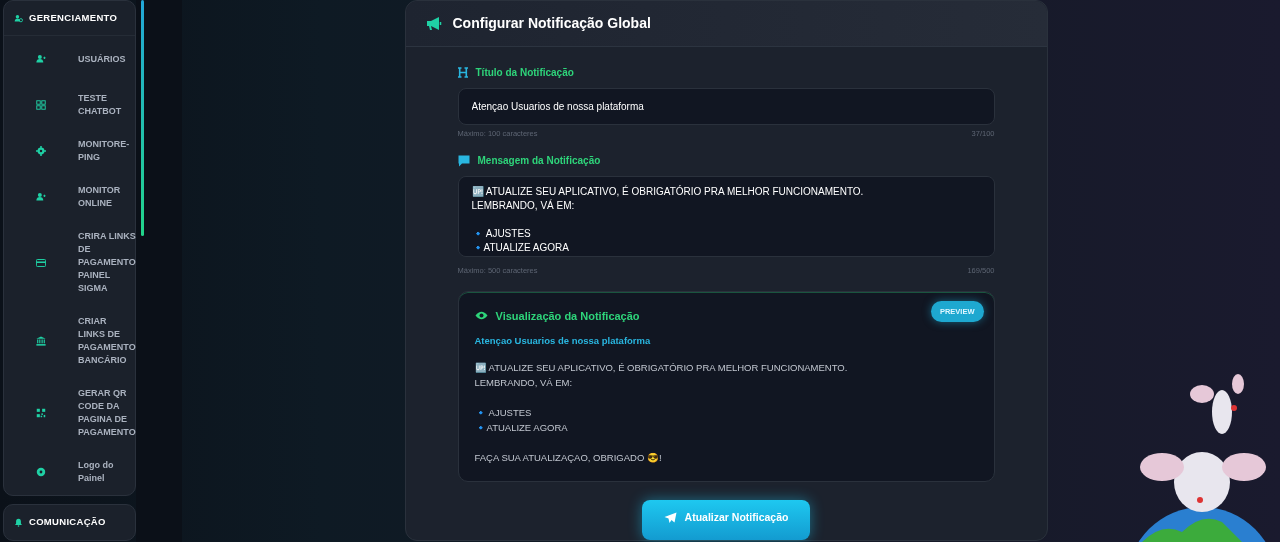 This screenshot has width=1280, height=542. Describe the element at coordinates (462, 72) in the screenshot. I see `heading-icon` at that location.